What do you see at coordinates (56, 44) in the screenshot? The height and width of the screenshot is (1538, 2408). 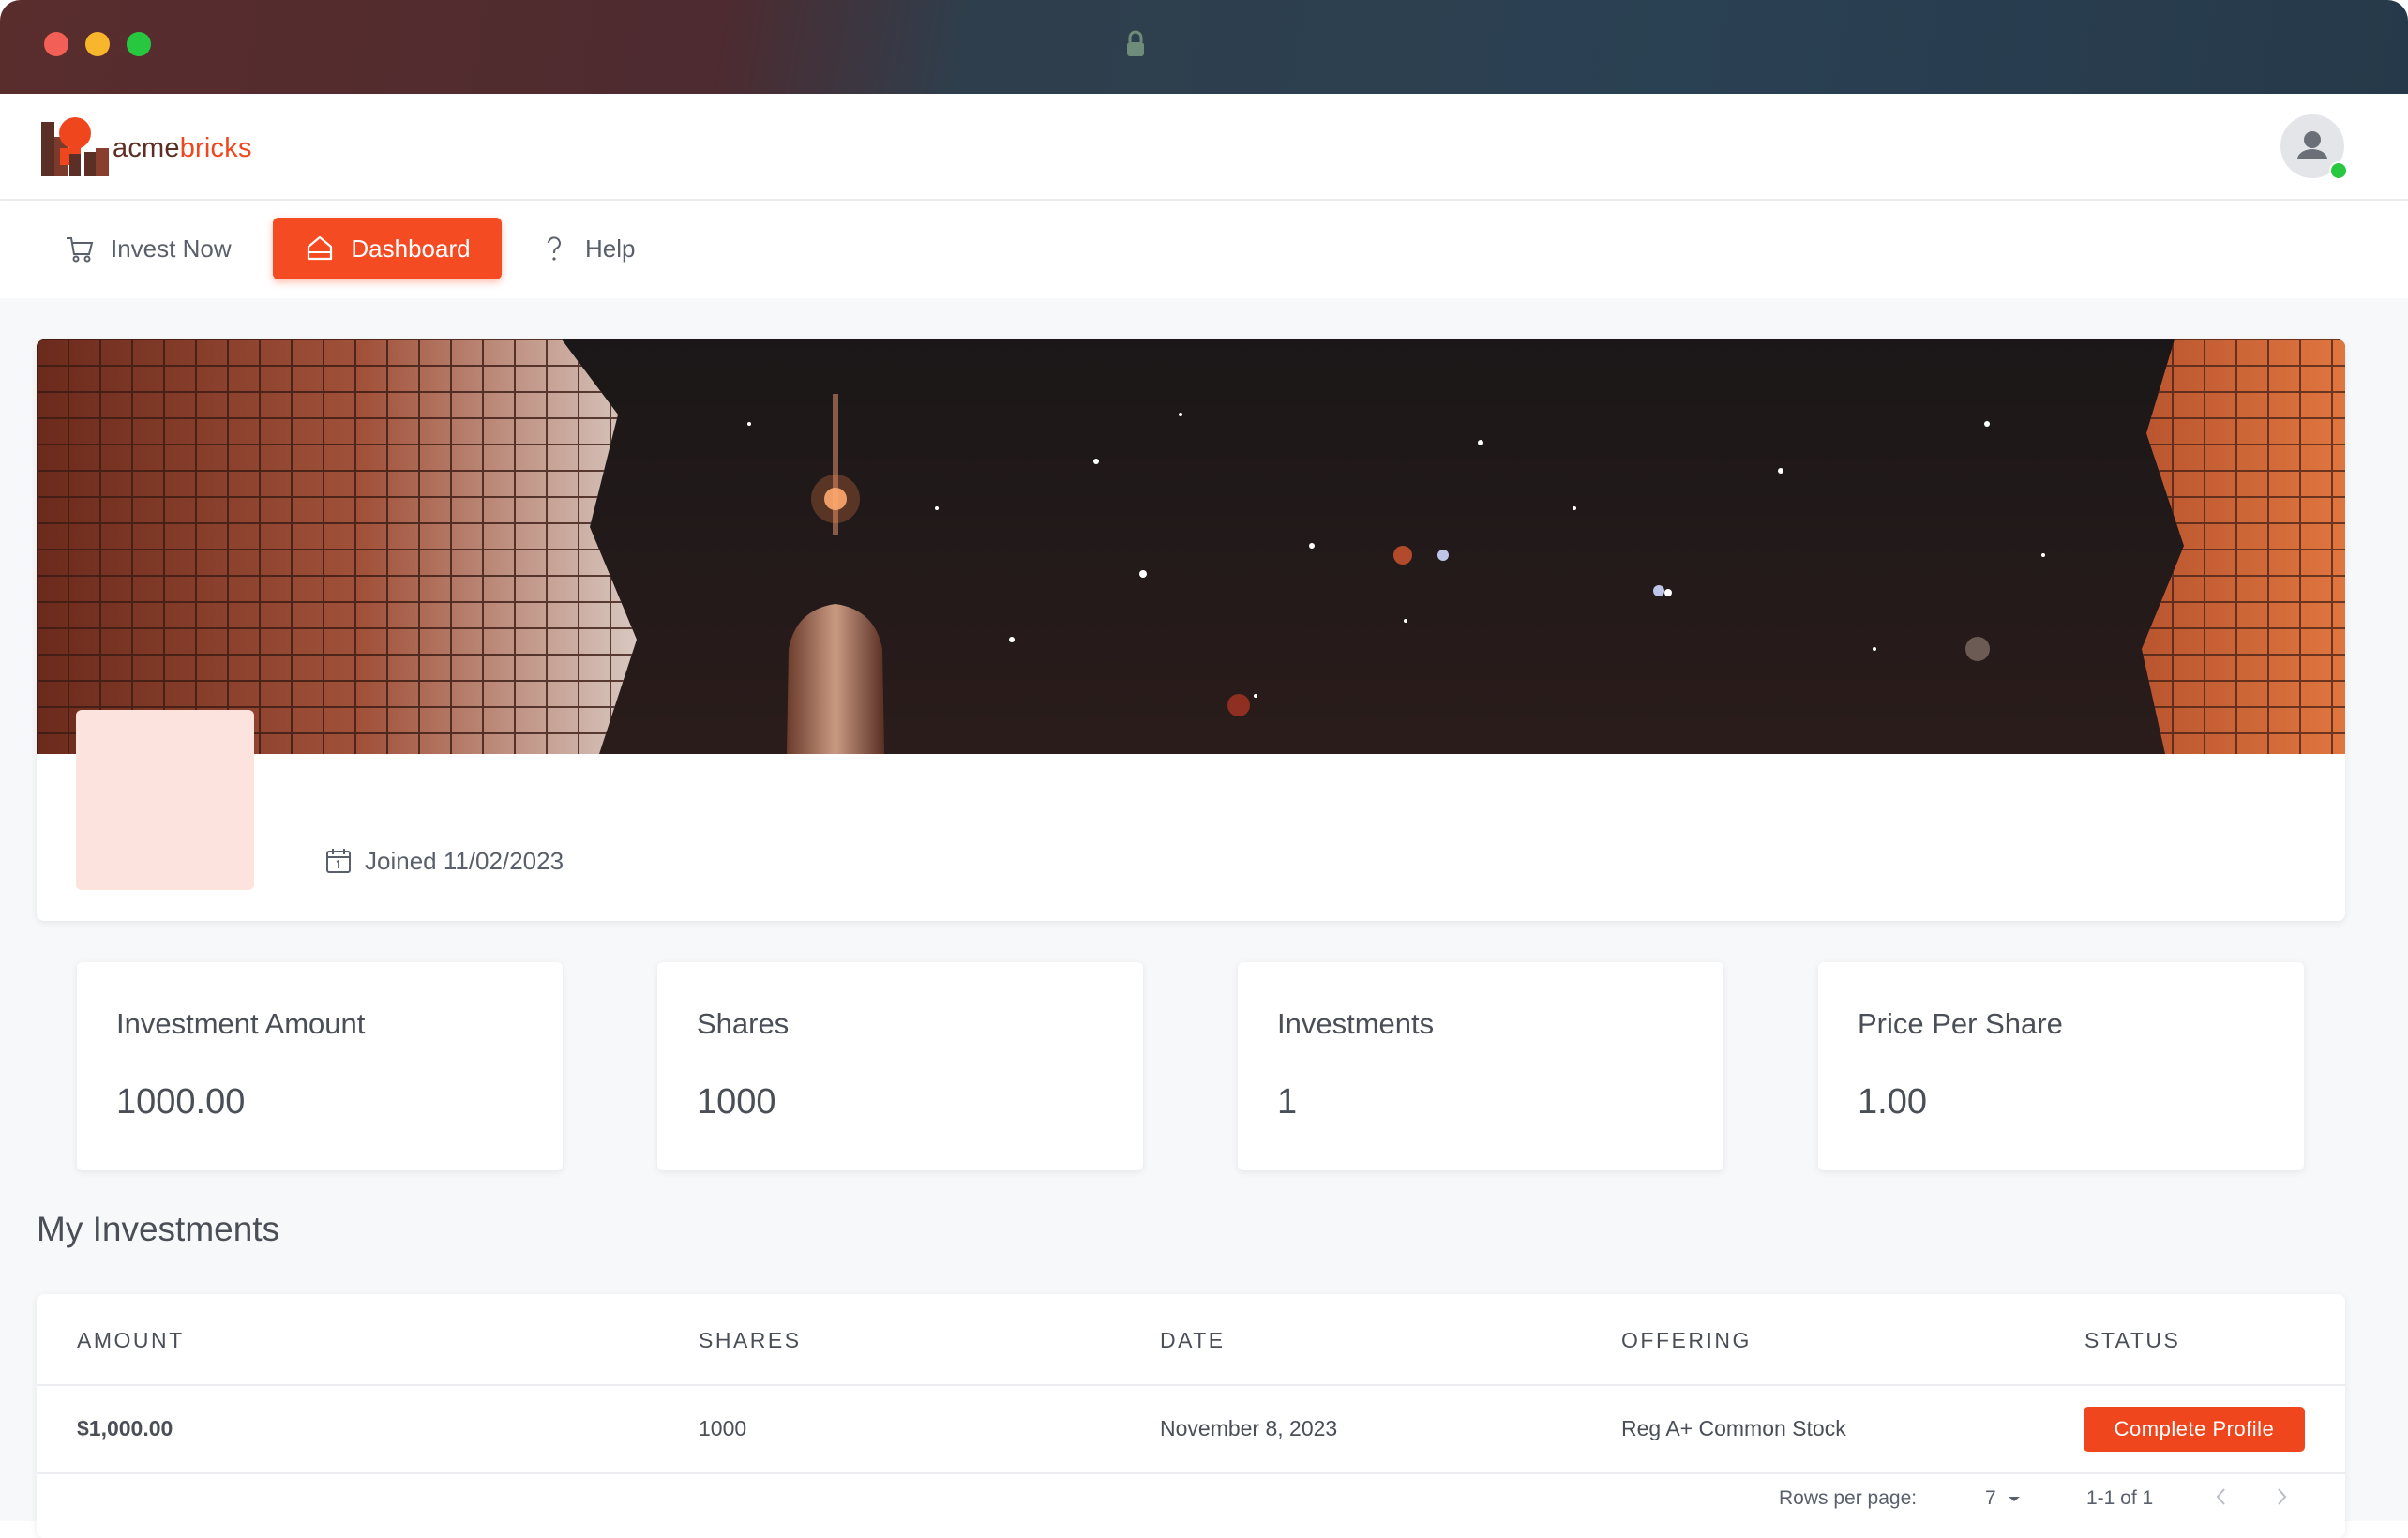 I see `window-close-button` at bounding box center [56, 44].